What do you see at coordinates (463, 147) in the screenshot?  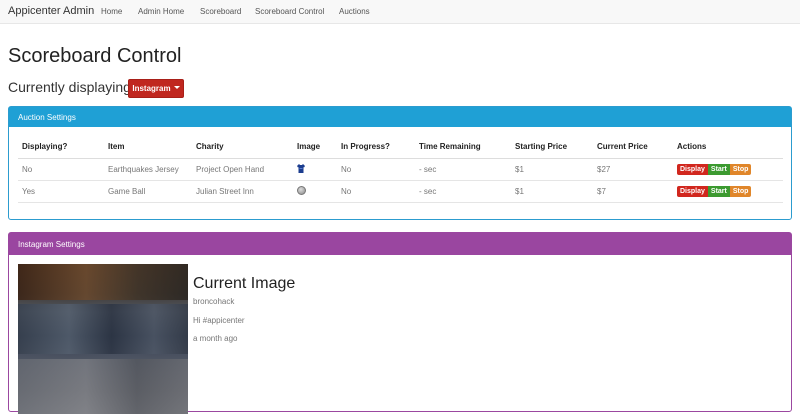 I see `col-time-remaining: Time Remaining` at bounding box center [463, 147].